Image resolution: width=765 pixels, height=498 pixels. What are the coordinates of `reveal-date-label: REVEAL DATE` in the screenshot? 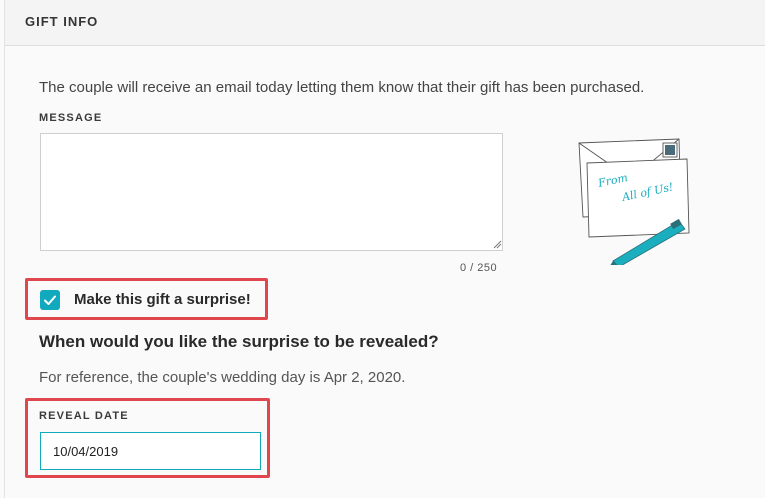 It's located at (84, 416).